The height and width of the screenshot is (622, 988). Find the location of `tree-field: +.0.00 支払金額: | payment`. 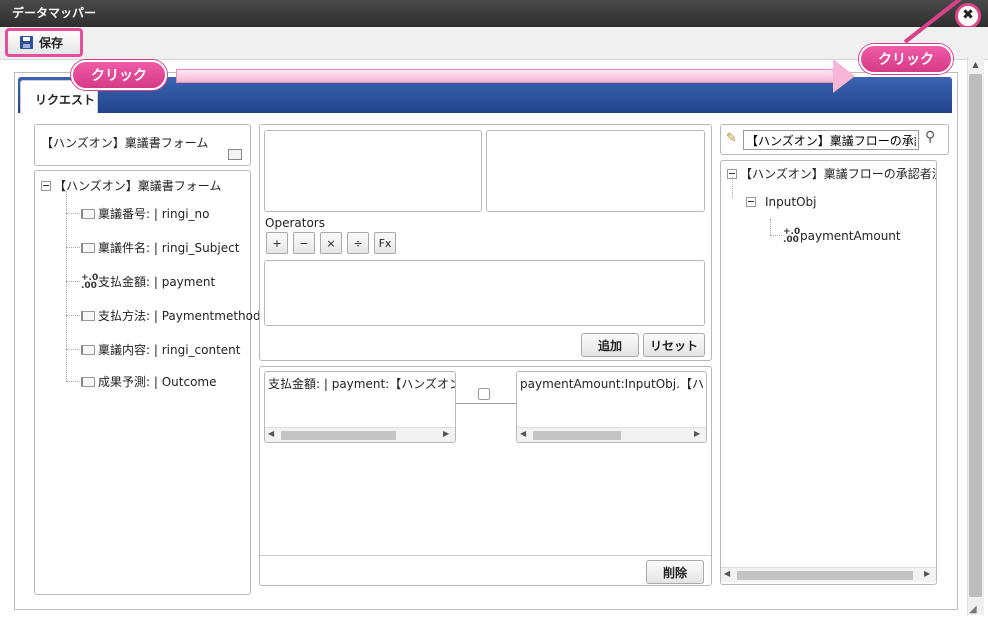

tree-field: +.0.00 支払金額: | payment is located at coordinates (148, 281).